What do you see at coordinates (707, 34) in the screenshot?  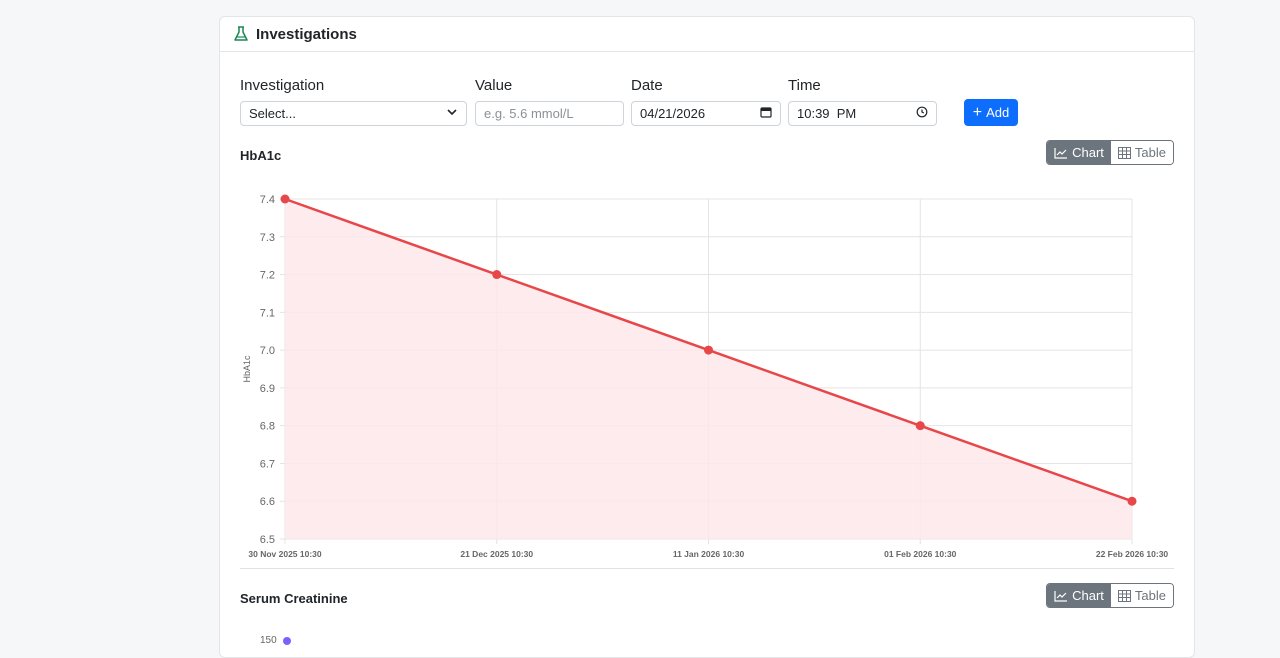 I see `card-header: Investigations` at bounding box center [707, 34].